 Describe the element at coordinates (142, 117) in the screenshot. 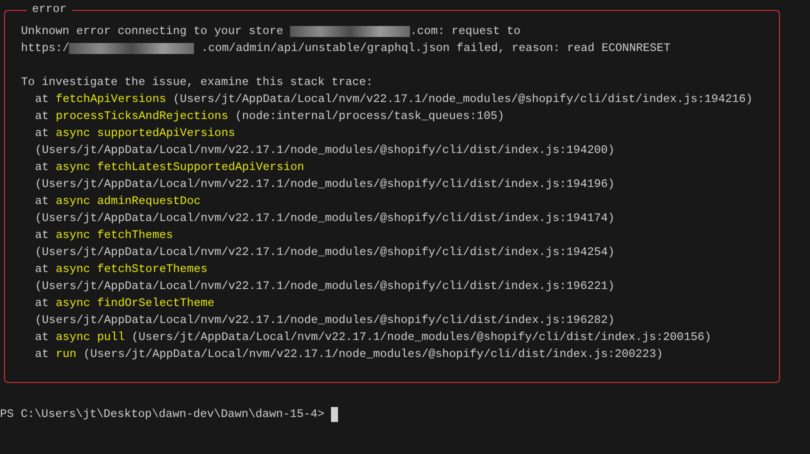

I see `function-name: processTicksAndRejections` at that location.